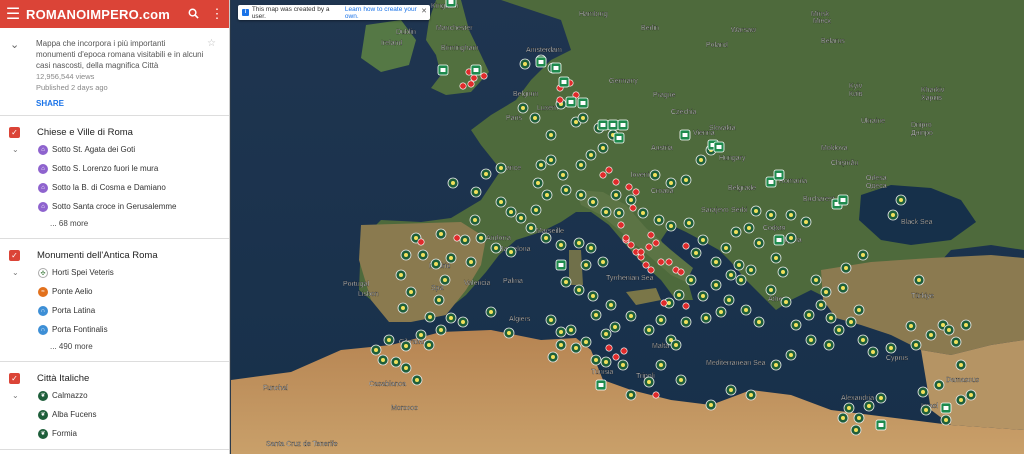 The image size is (1024, 454). Describe the element at coordinates (114, 149) in the screenshot. I see `layer-item: ⌄ ⌂ Sotto St. Agata dei Goti` at that location.